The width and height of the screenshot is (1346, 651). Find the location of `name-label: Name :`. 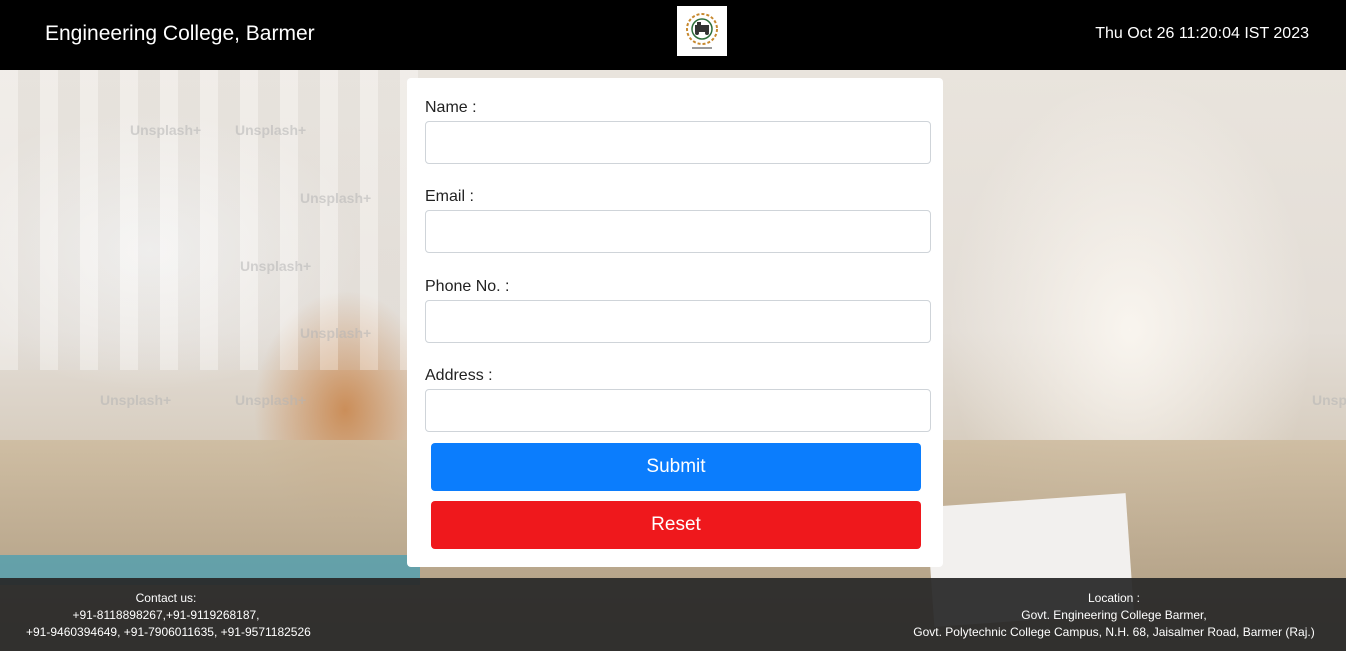

name-label: Name : is located at coordinates (451, 107).